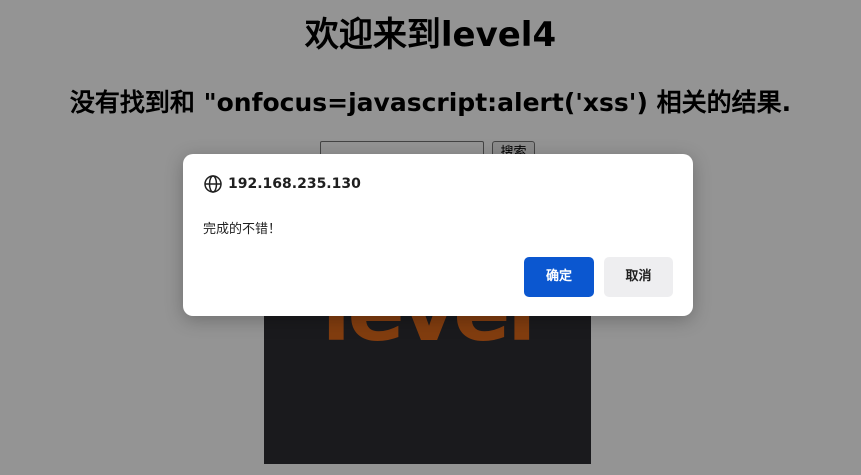  I want to click on dialog-message: 完成的不错！, so click(242, 229).